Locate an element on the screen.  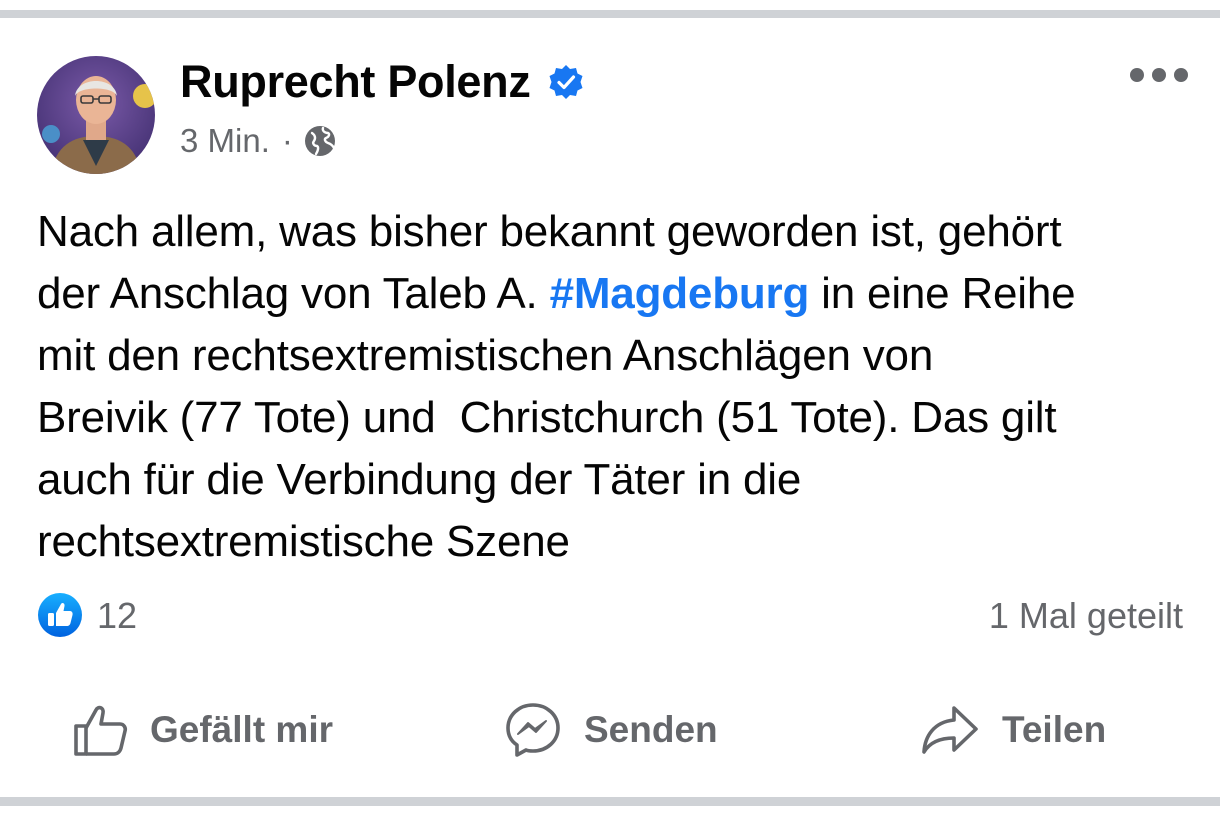
post-text-line: rechtsextremistische Szene is located at coordinates (303, 541).